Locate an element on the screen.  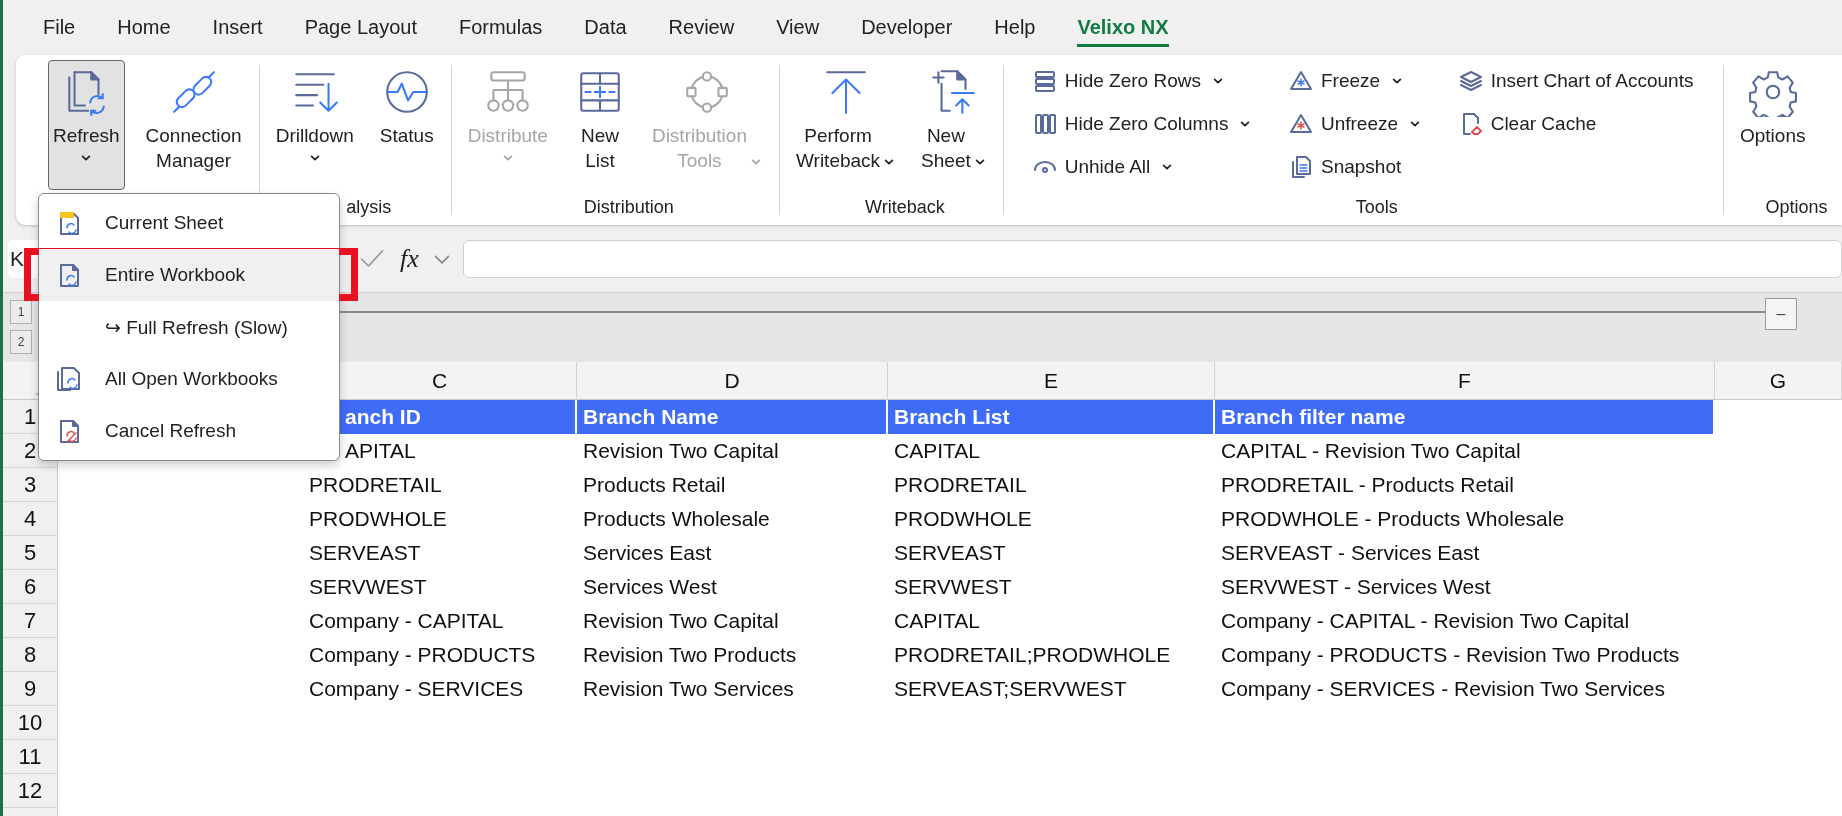
table-cell-text: APITAL is located at coordinates (380, 451).